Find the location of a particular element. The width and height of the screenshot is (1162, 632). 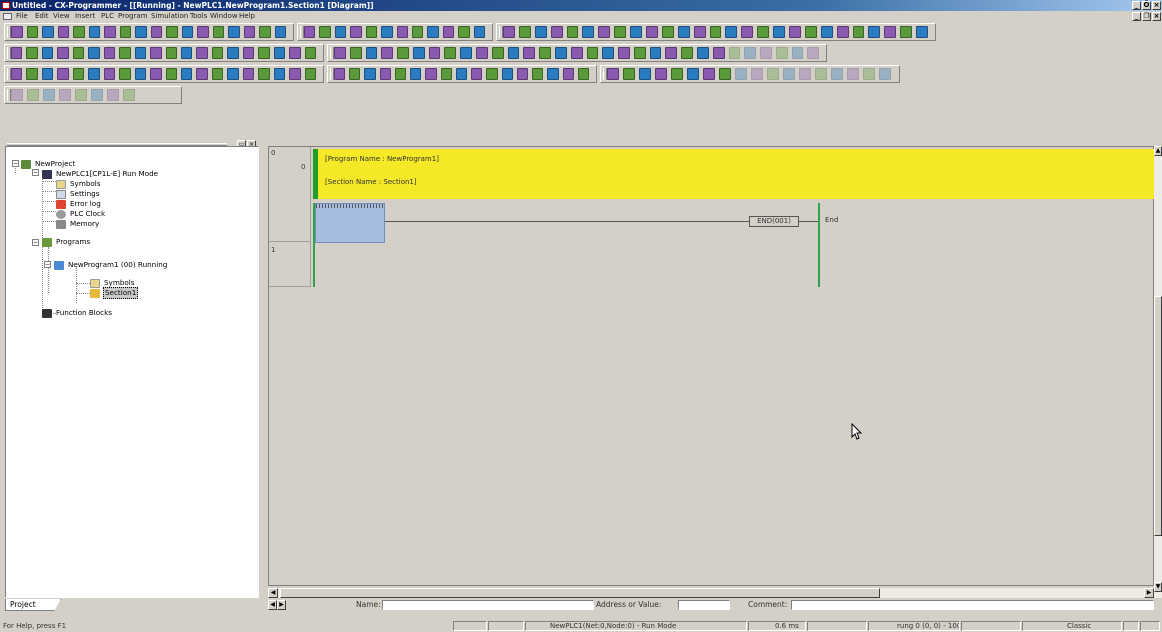

align-top-icon is located at coordinates (522, 74).